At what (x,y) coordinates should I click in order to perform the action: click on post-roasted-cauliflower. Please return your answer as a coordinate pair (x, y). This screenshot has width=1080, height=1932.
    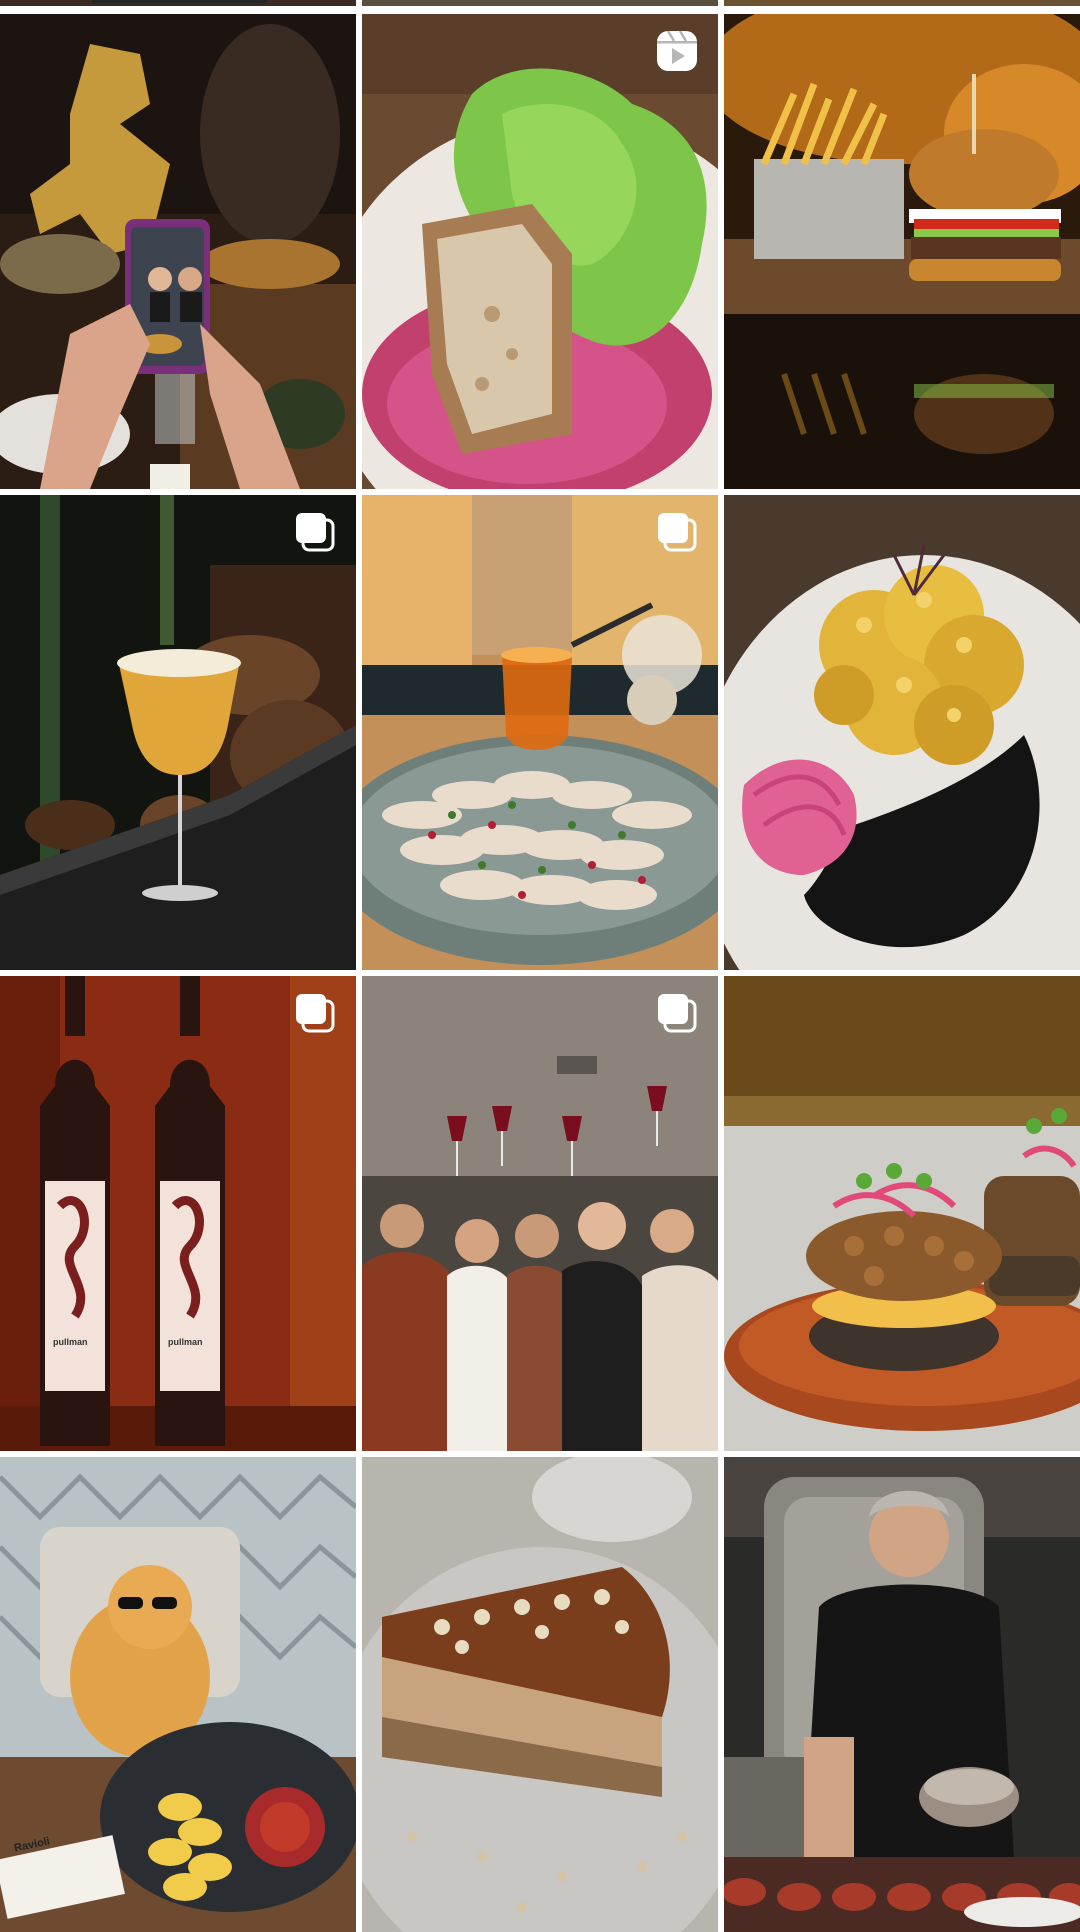
    Looking at the image, I should click on (902, 732).